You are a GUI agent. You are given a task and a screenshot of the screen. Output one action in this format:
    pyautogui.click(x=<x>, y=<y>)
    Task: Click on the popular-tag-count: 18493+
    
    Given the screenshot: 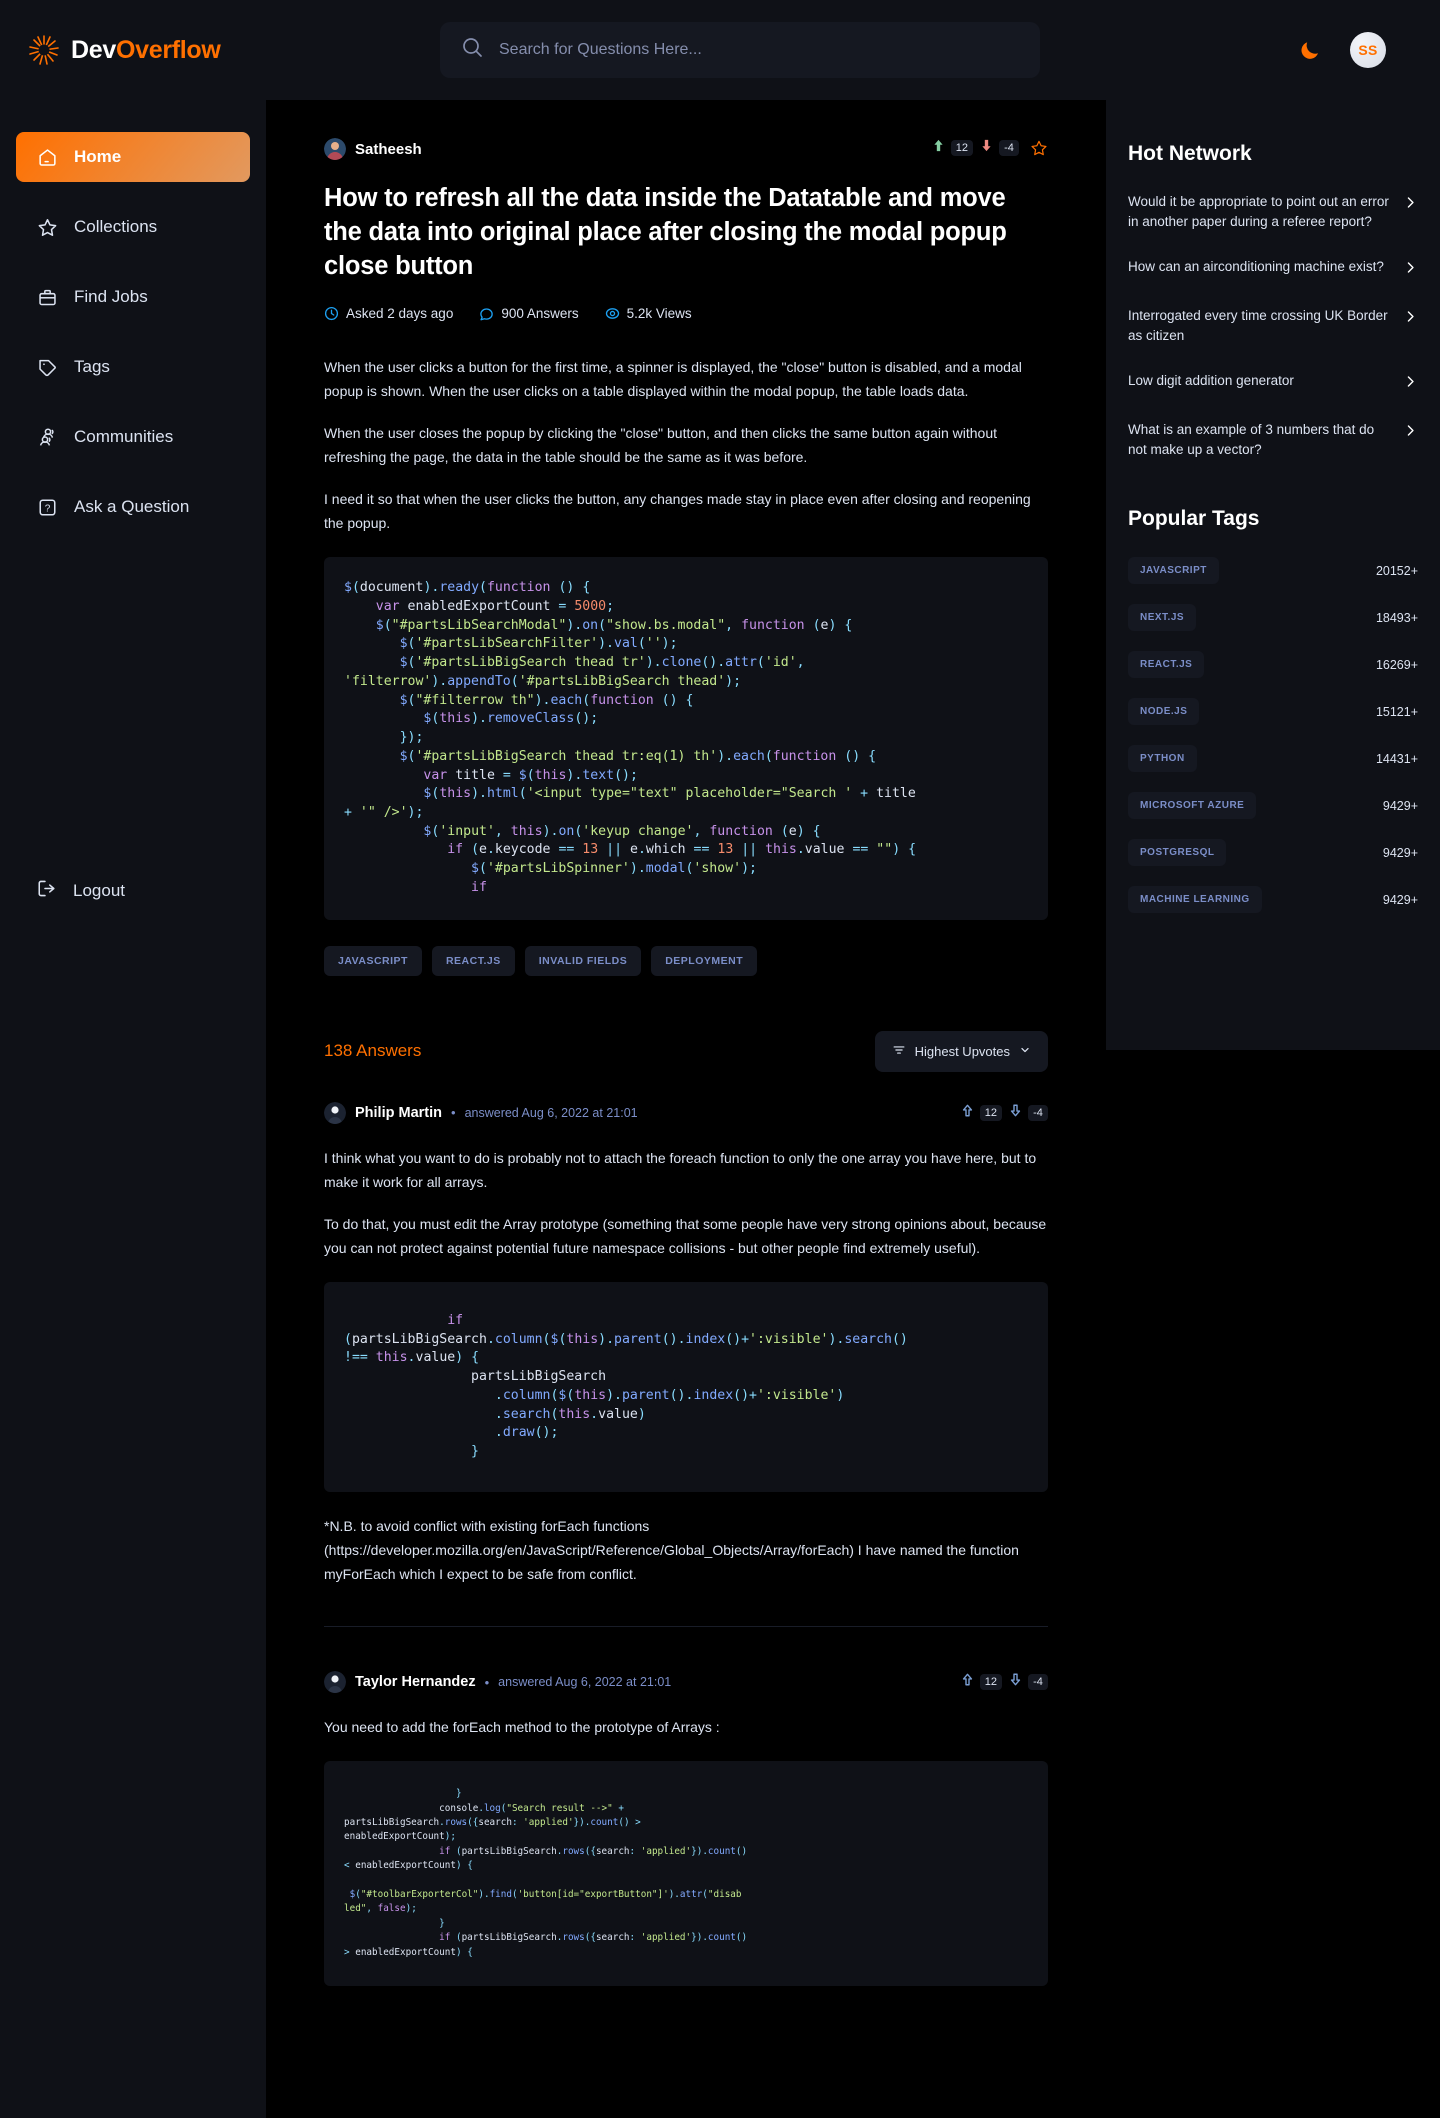 What is the action you would take?
    pyautogui.click(x=1396, y=617)
    